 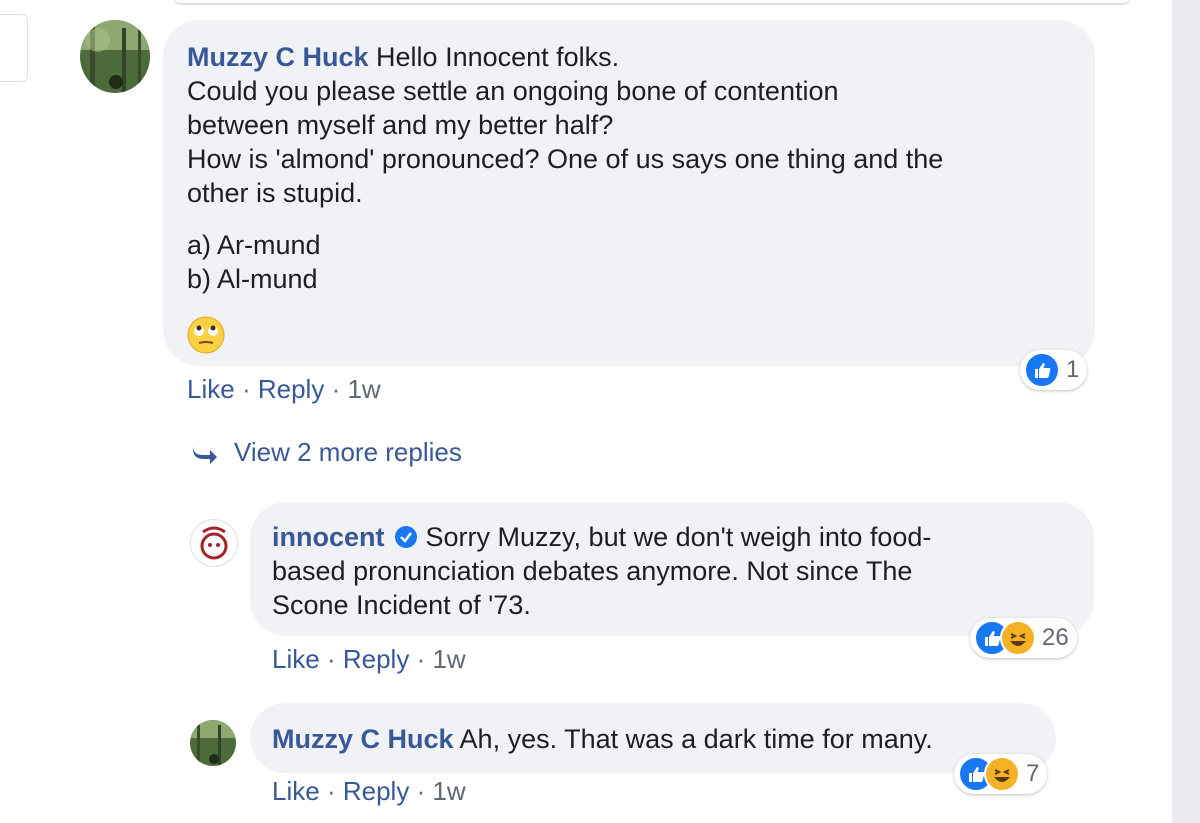 I want to click on comment-line: between myself and my better half?, so click(x=400, y=125).